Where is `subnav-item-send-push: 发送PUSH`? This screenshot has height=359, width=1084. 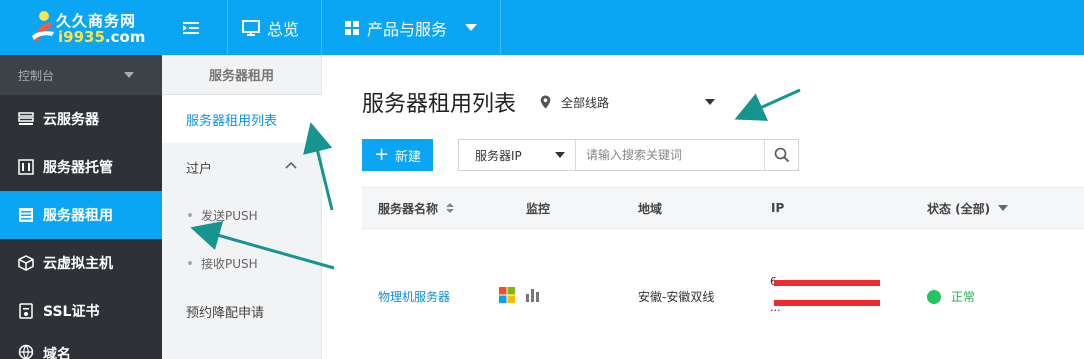
subnav-item-send-push: 发送PUSH is located at coordinates (241, 215).